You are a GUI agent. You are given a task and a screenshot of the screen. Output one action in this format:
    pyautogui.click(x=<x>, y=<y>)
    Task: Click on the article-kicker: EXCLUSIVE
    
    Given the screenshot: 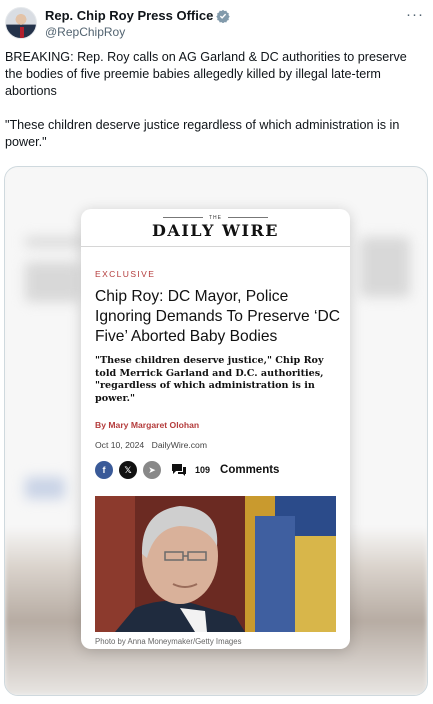 What is the action you would take?
    pyautogui.click(x=125, y=274)
    